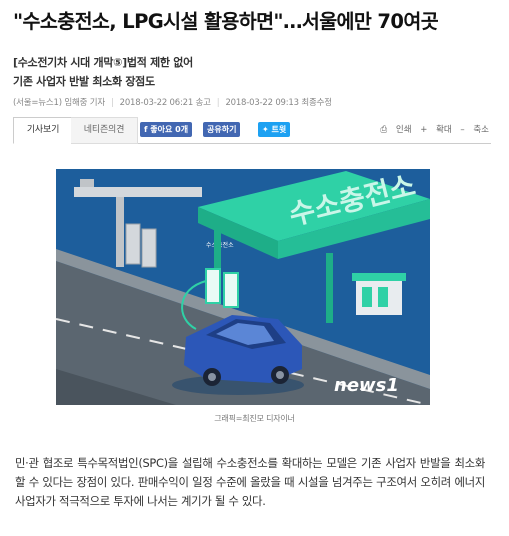 The height and width of the screenshot is (536, 509). What do you see at coordinates (254, 418) in the screenshot?
I see `image-caption: 그래픽=최진모 디자이너` at bounding box center [254, 418].